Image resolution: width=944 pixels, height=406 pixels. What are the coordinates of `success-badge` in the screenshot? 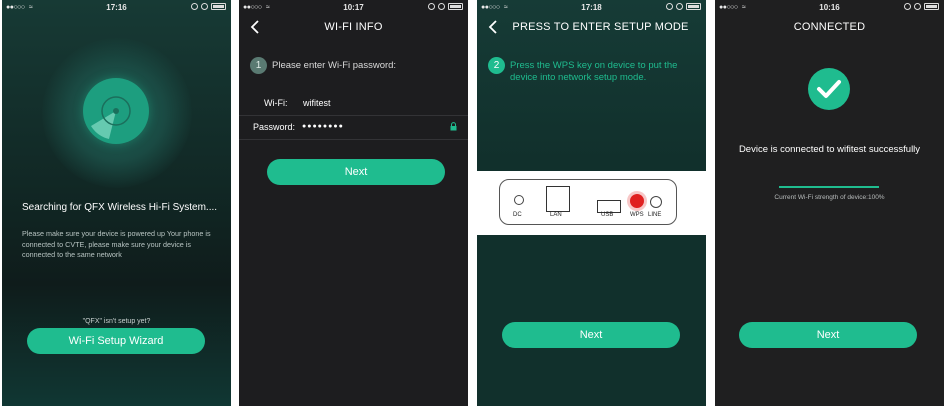 It's located at (829, 89).